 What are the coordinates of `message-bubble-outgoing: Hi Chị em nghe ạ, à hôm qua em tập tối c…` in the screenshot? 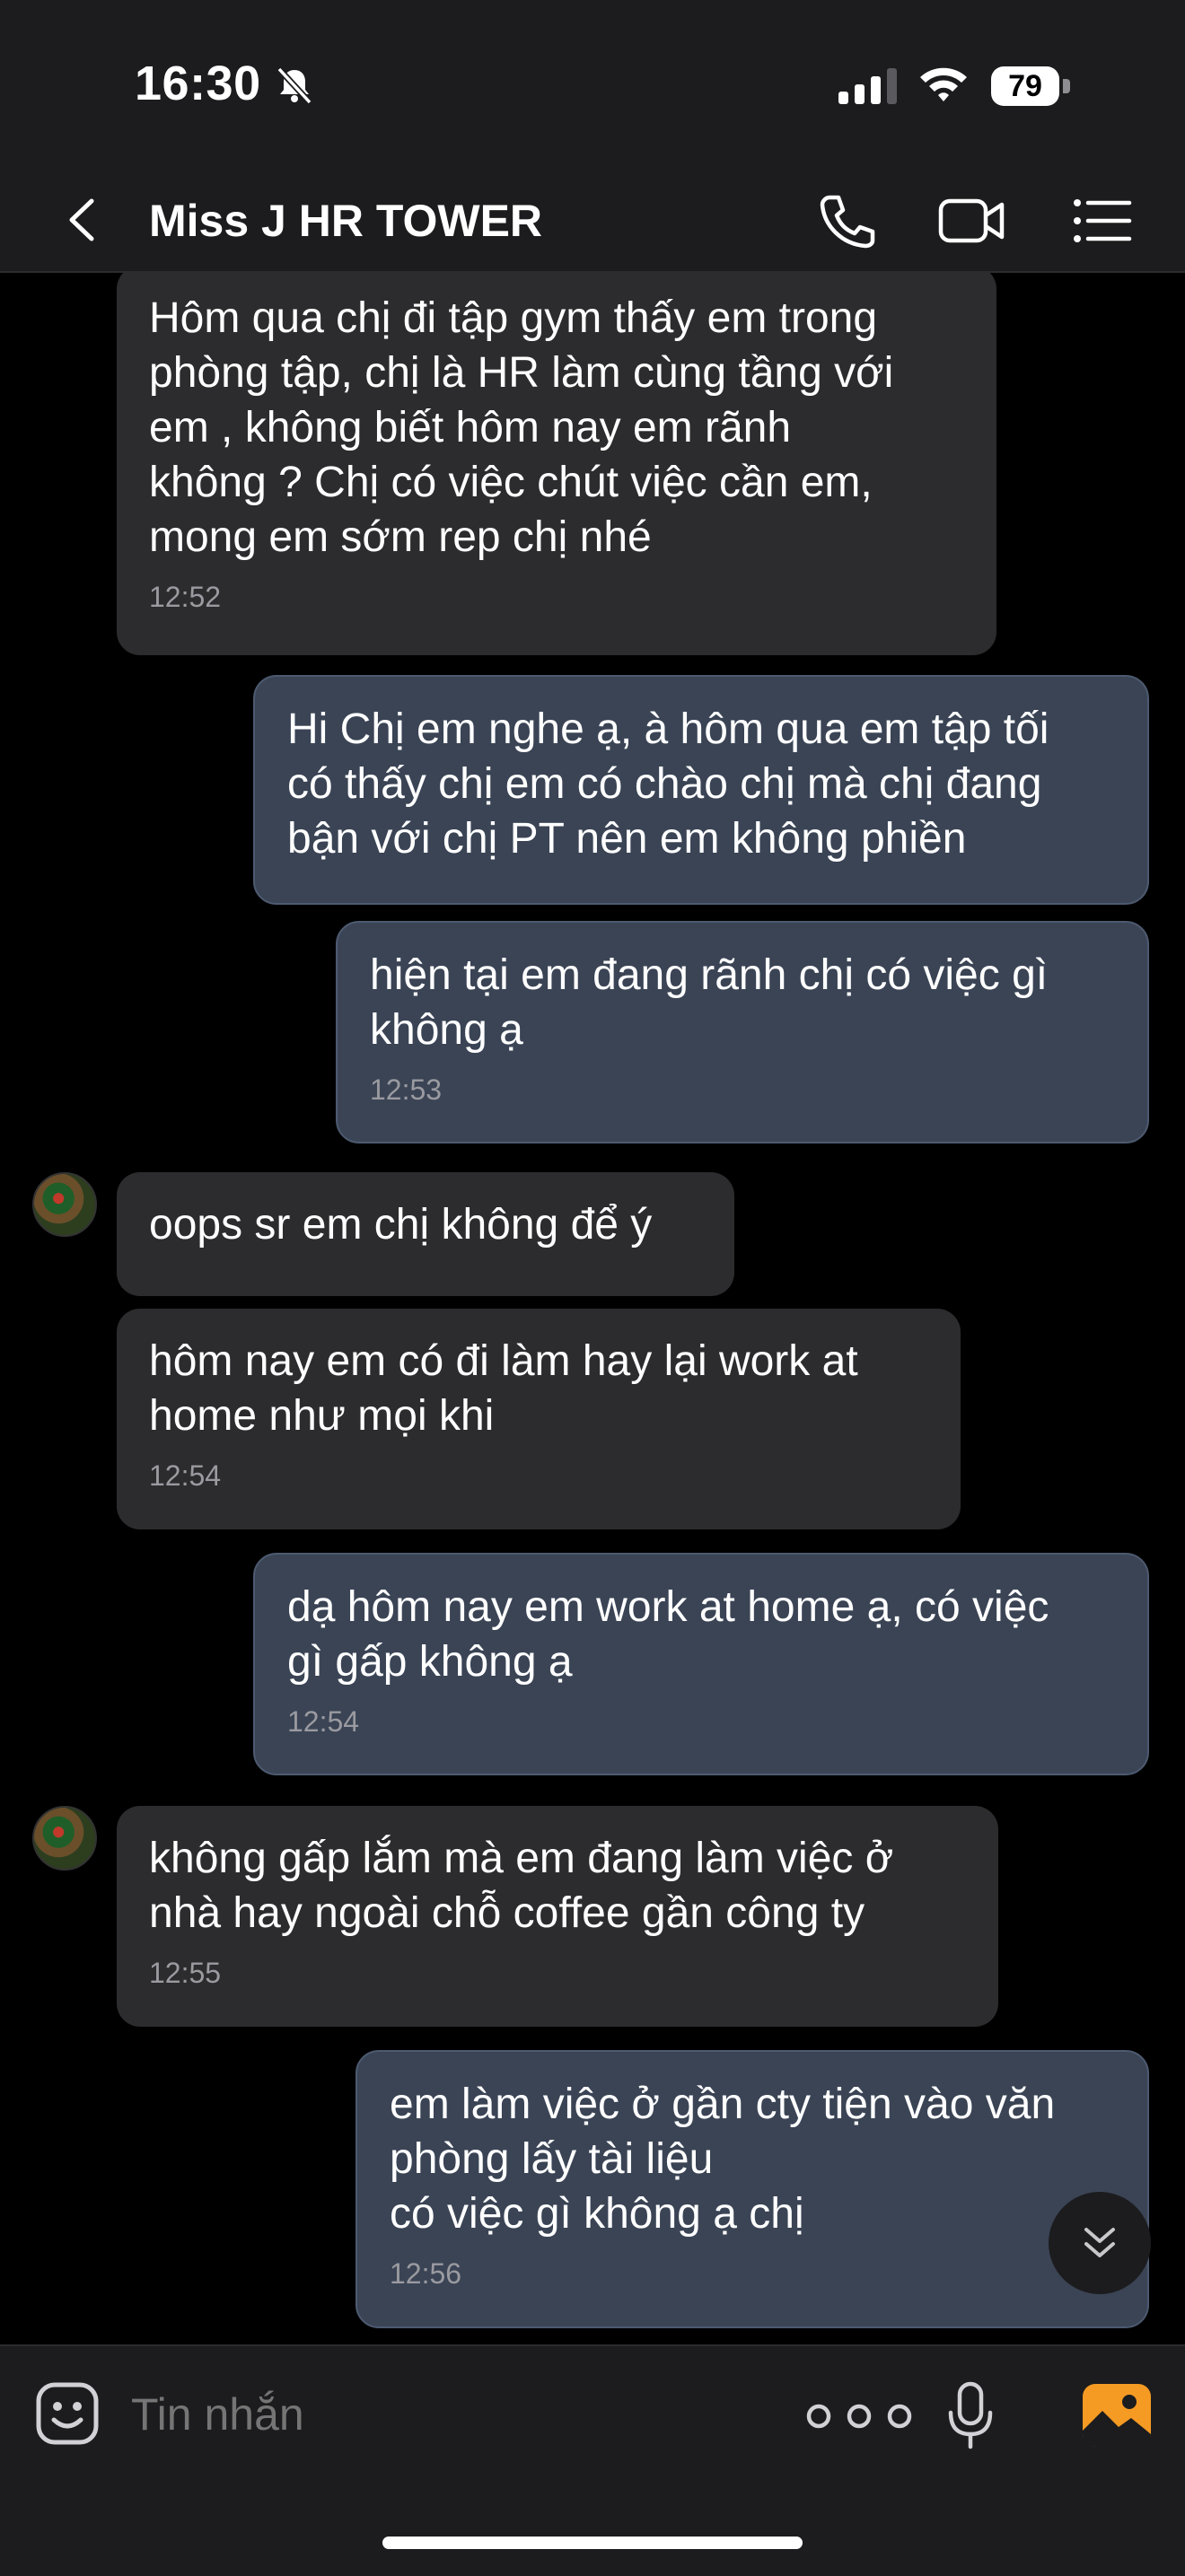 It's located at (701, 790).